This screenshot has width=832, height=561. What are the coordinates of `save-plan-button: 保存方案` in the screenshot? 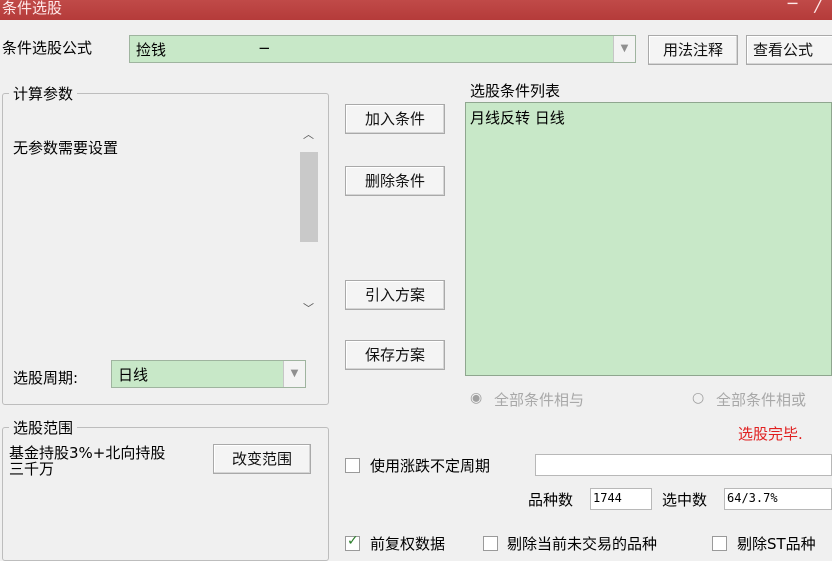 It's located at (395, 355).